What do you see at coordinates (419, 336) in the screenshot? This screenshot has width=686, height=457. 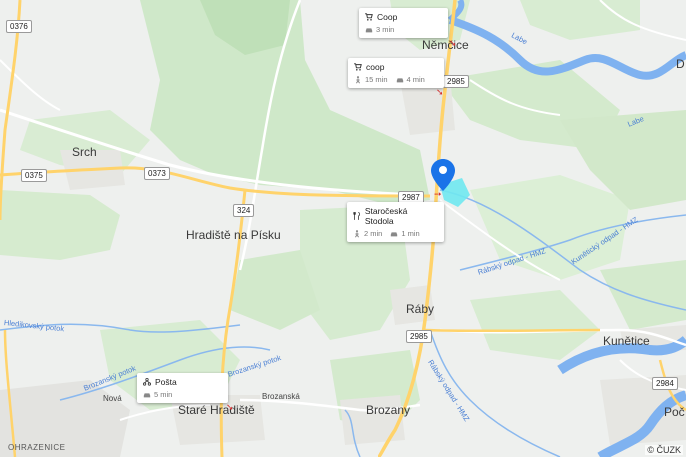 I see `road-shield-2985-south: 2985` at bounding box center [419, 336].